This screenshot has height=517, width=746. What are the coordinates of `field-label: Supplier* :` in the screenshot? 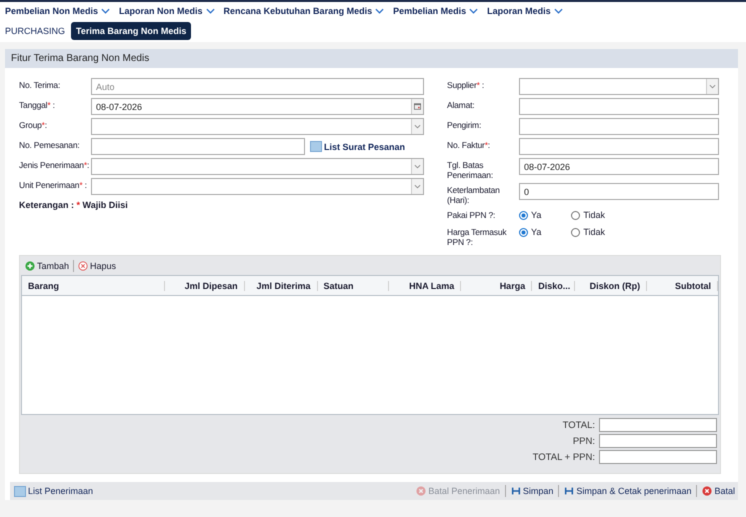 It's located at (466, 84).